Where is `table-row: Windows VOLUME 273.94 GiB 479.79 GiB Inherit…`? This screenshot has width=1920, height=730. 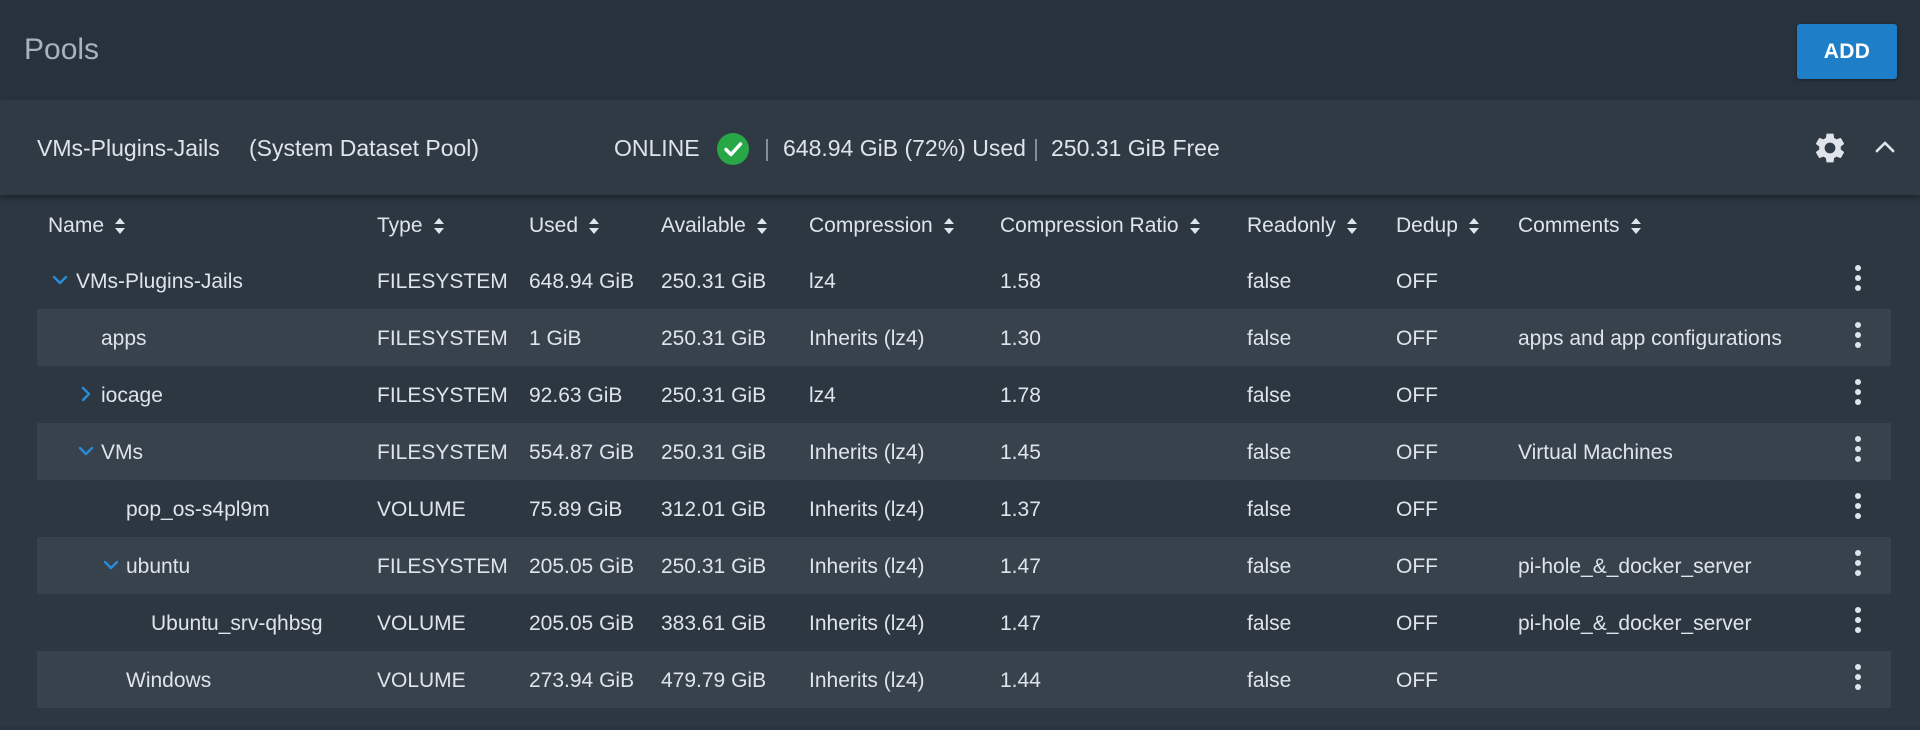 table-row: Windows VOLUME 273.94 GiB 479.79 GiB Inherit… is located at coordinates (964, 679).